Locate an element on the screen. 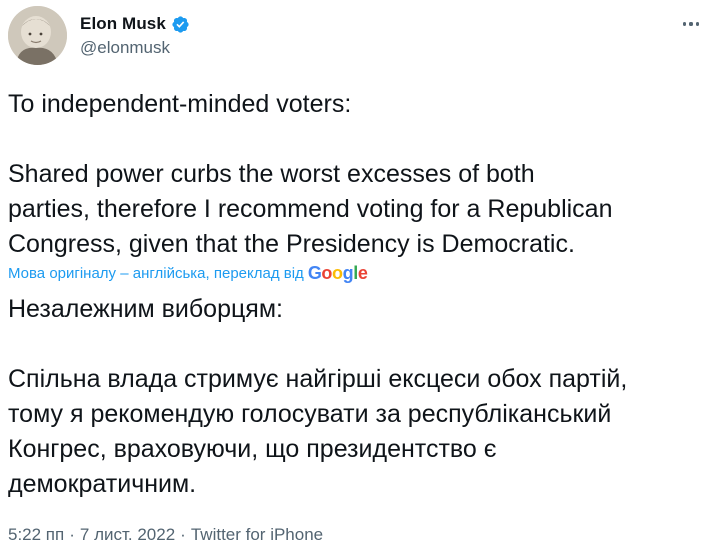  google-logo: Google is located at coordinates (338, 273).